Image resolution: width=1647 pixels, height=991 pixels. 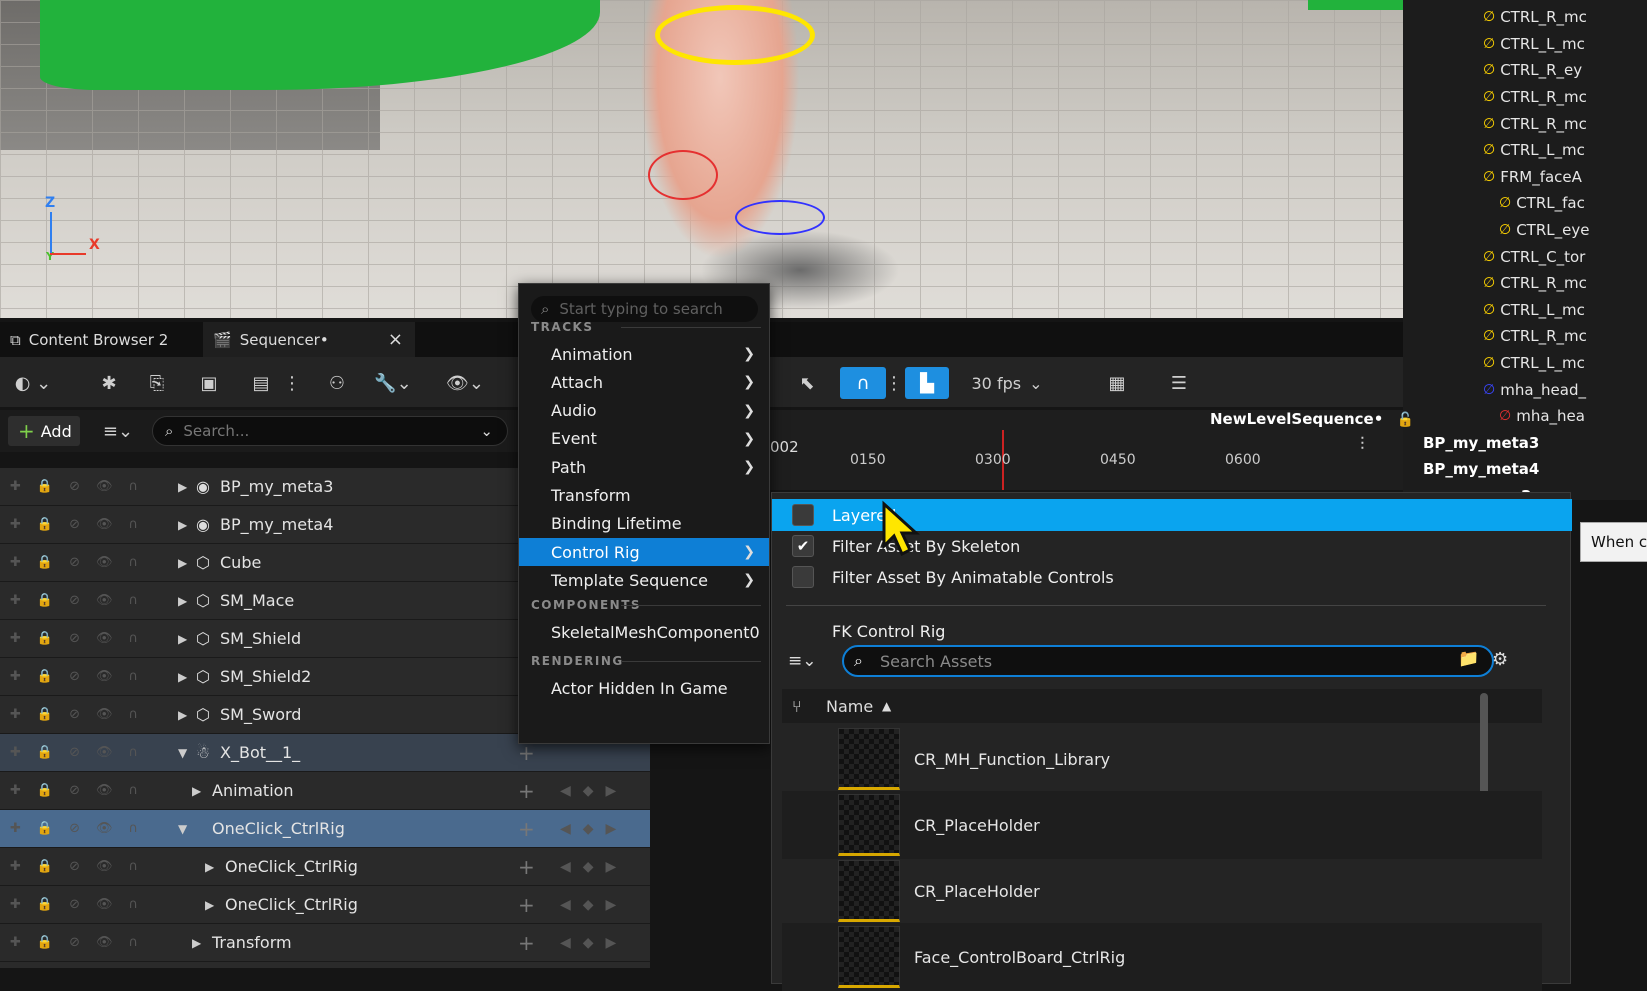 I want to click on outliner-item: ∅ FRM_faceA, so click(x=1525, y=177).